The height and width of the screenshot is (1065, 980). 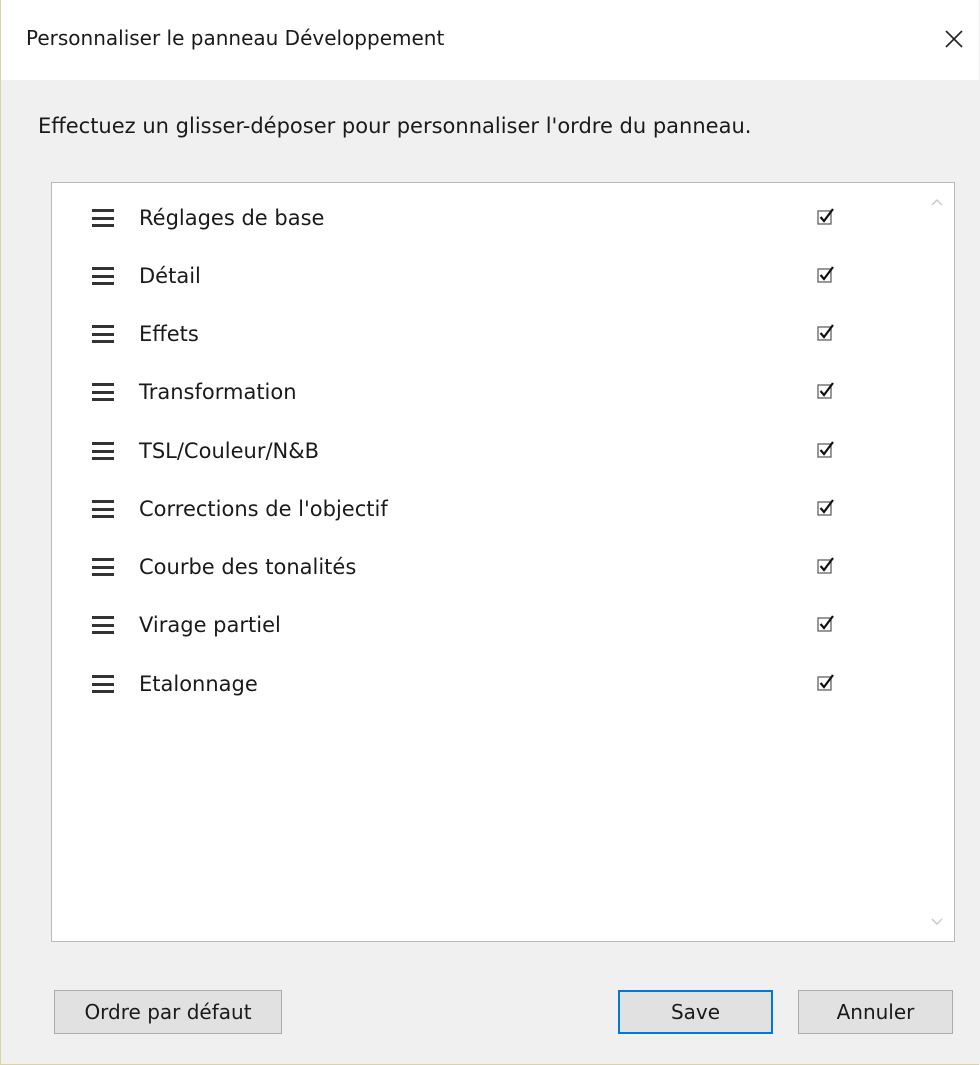 I want to click on list-item-virage-partiel: Virage partiel, so click(x=472, y=625).